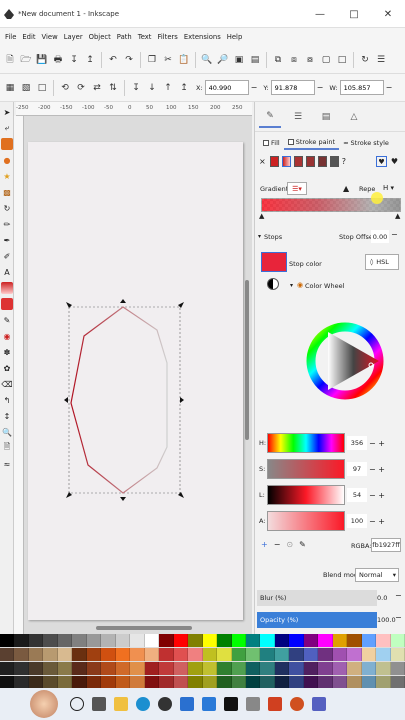 This screenshot has width=405, height=720. What do you see at coordinates (346, 188) in the screenshot?
I see `reverse-gradient-icon: ▲` at bounding box center [346, 188].